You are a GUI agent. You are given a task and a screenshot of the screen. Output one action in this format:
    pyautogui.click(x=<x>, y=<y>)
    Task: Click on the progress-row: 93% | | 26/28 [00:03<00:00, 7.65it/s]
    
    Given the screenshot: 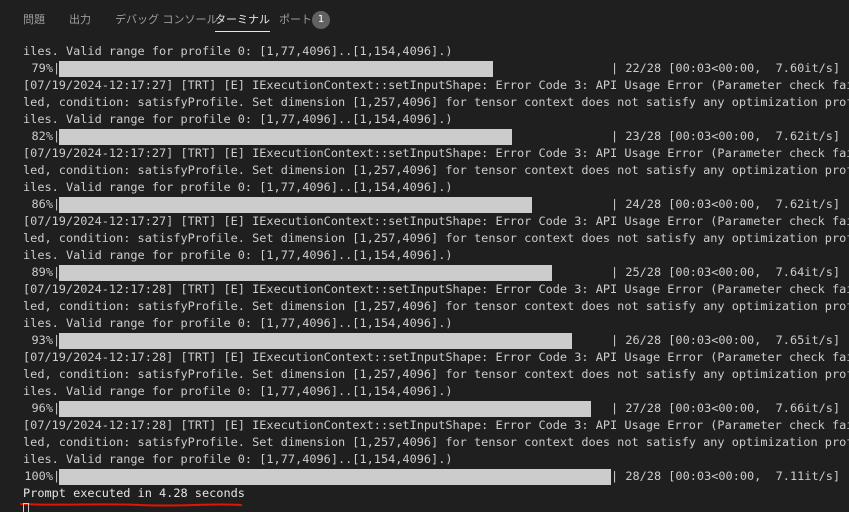 What is the action you would take?
    pyautogui.click(x=436, y=340)
    